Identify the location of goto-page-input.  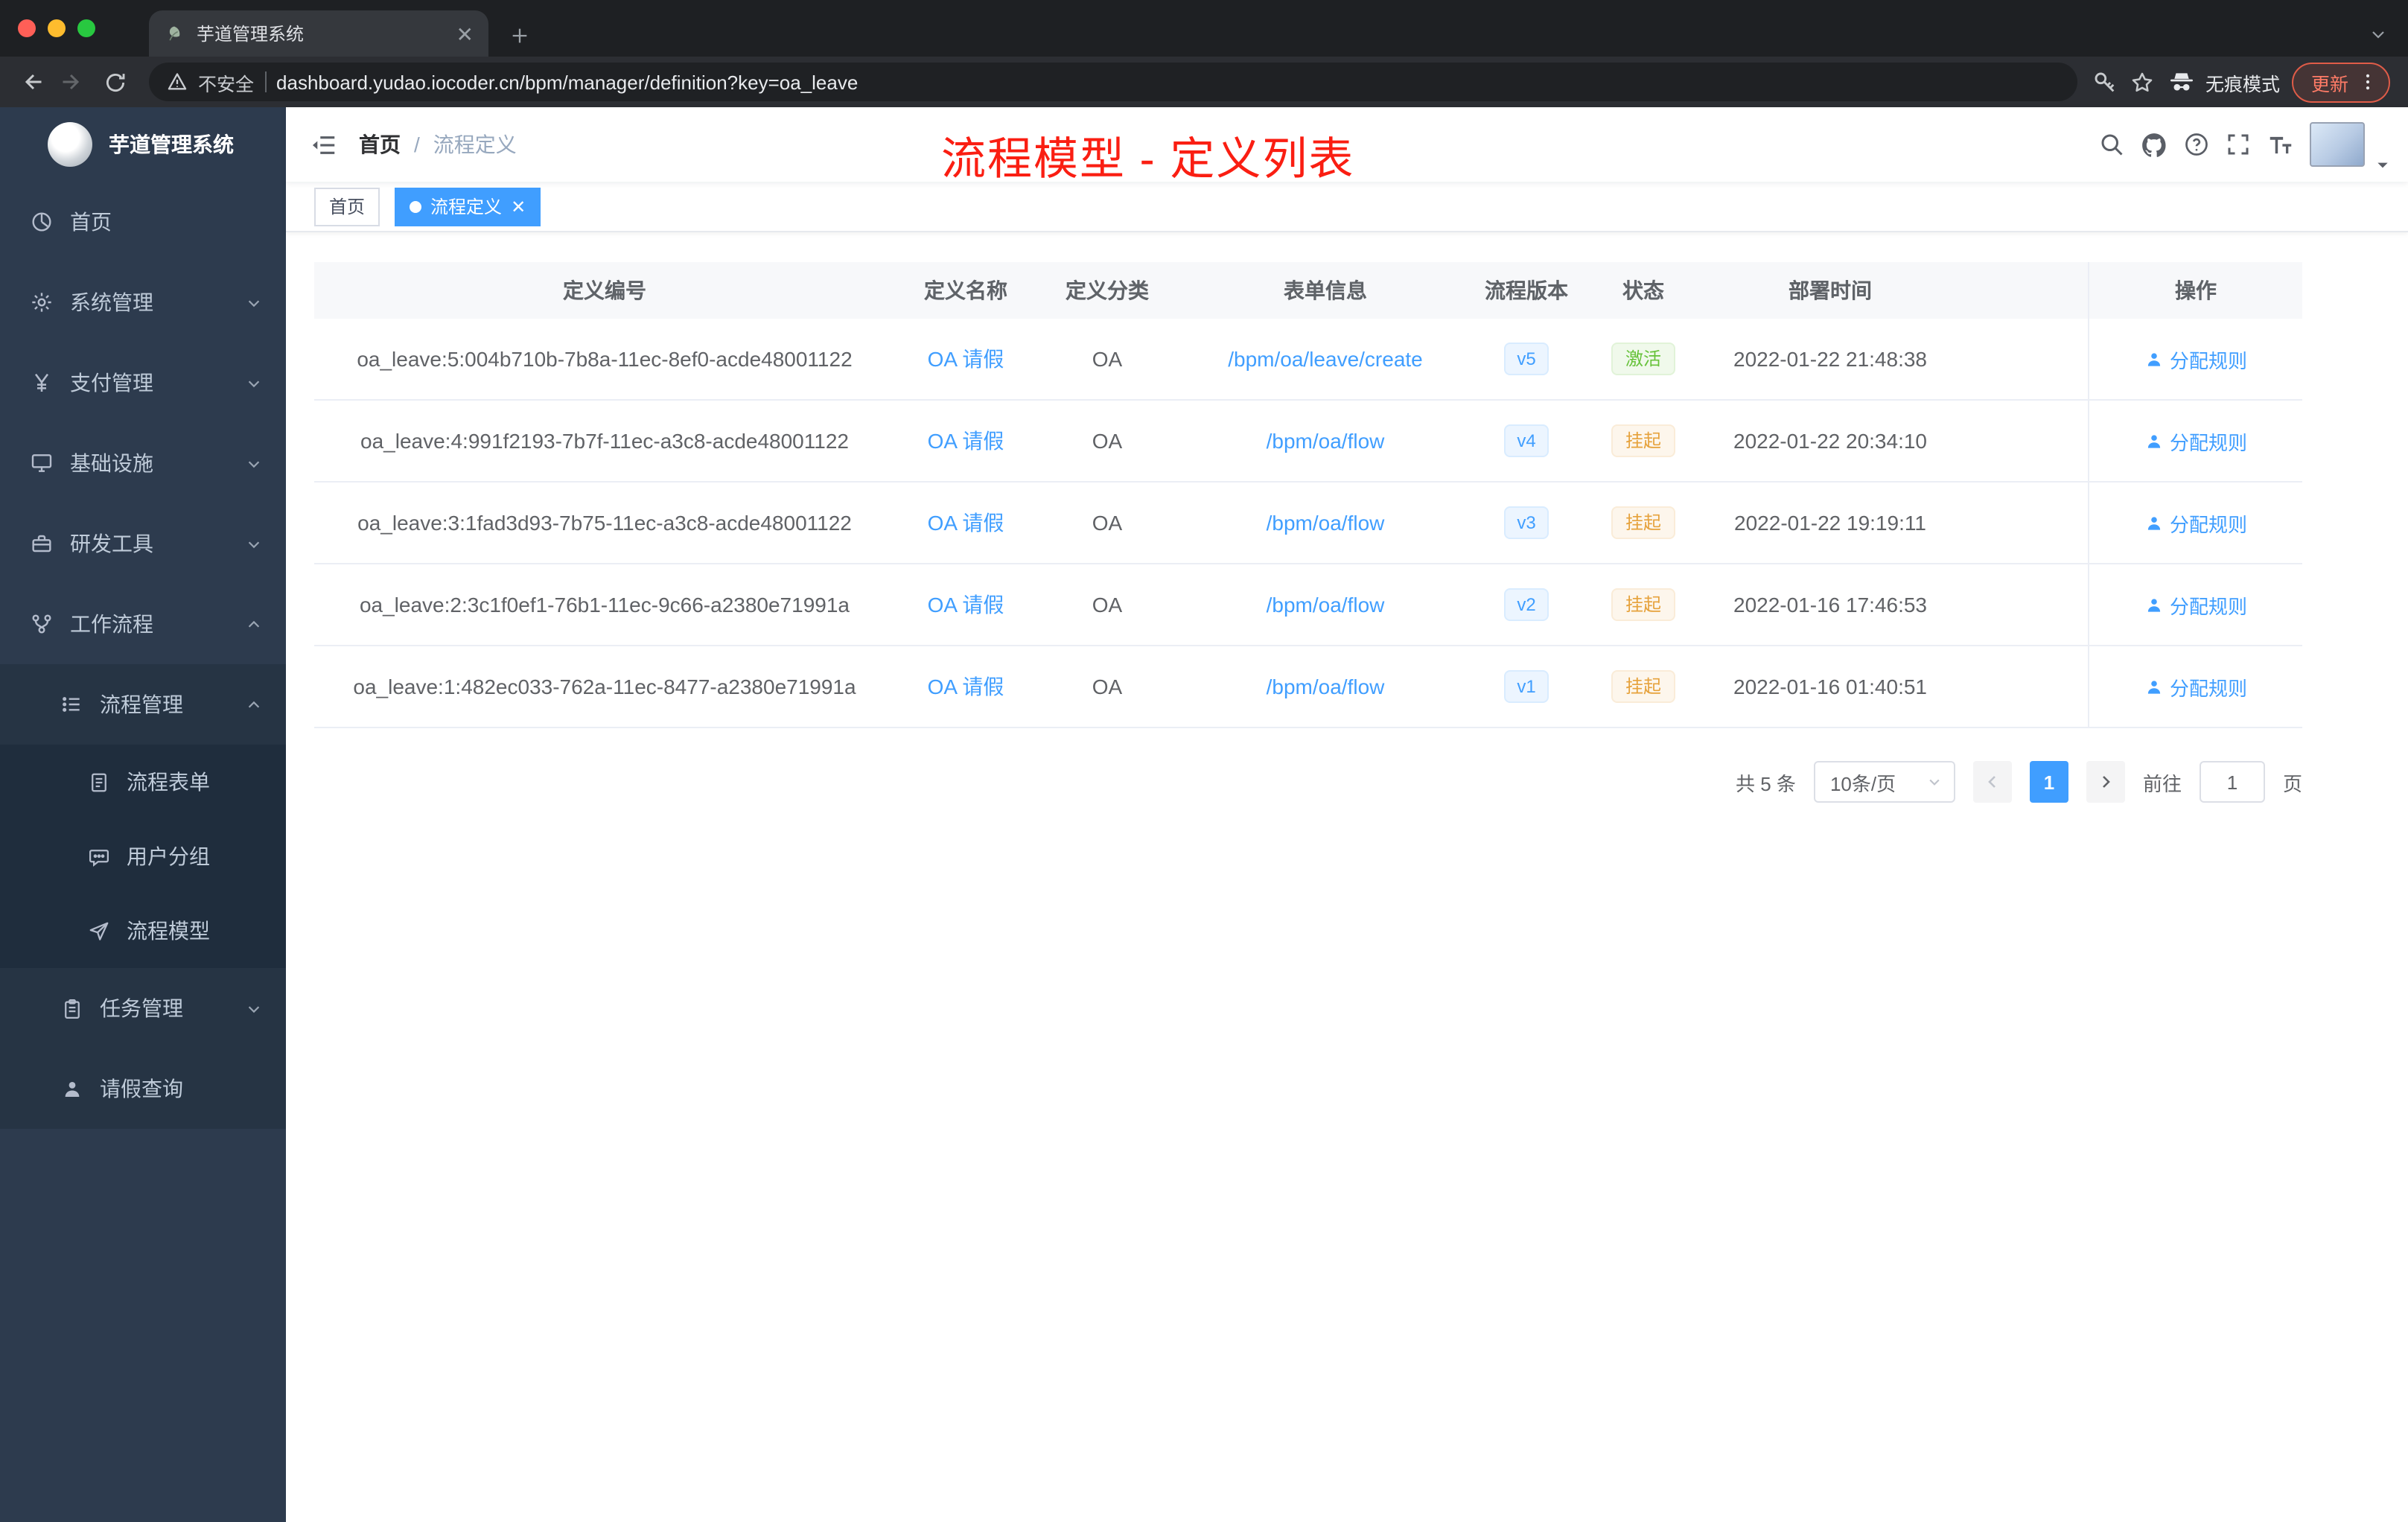
(2232, 782).